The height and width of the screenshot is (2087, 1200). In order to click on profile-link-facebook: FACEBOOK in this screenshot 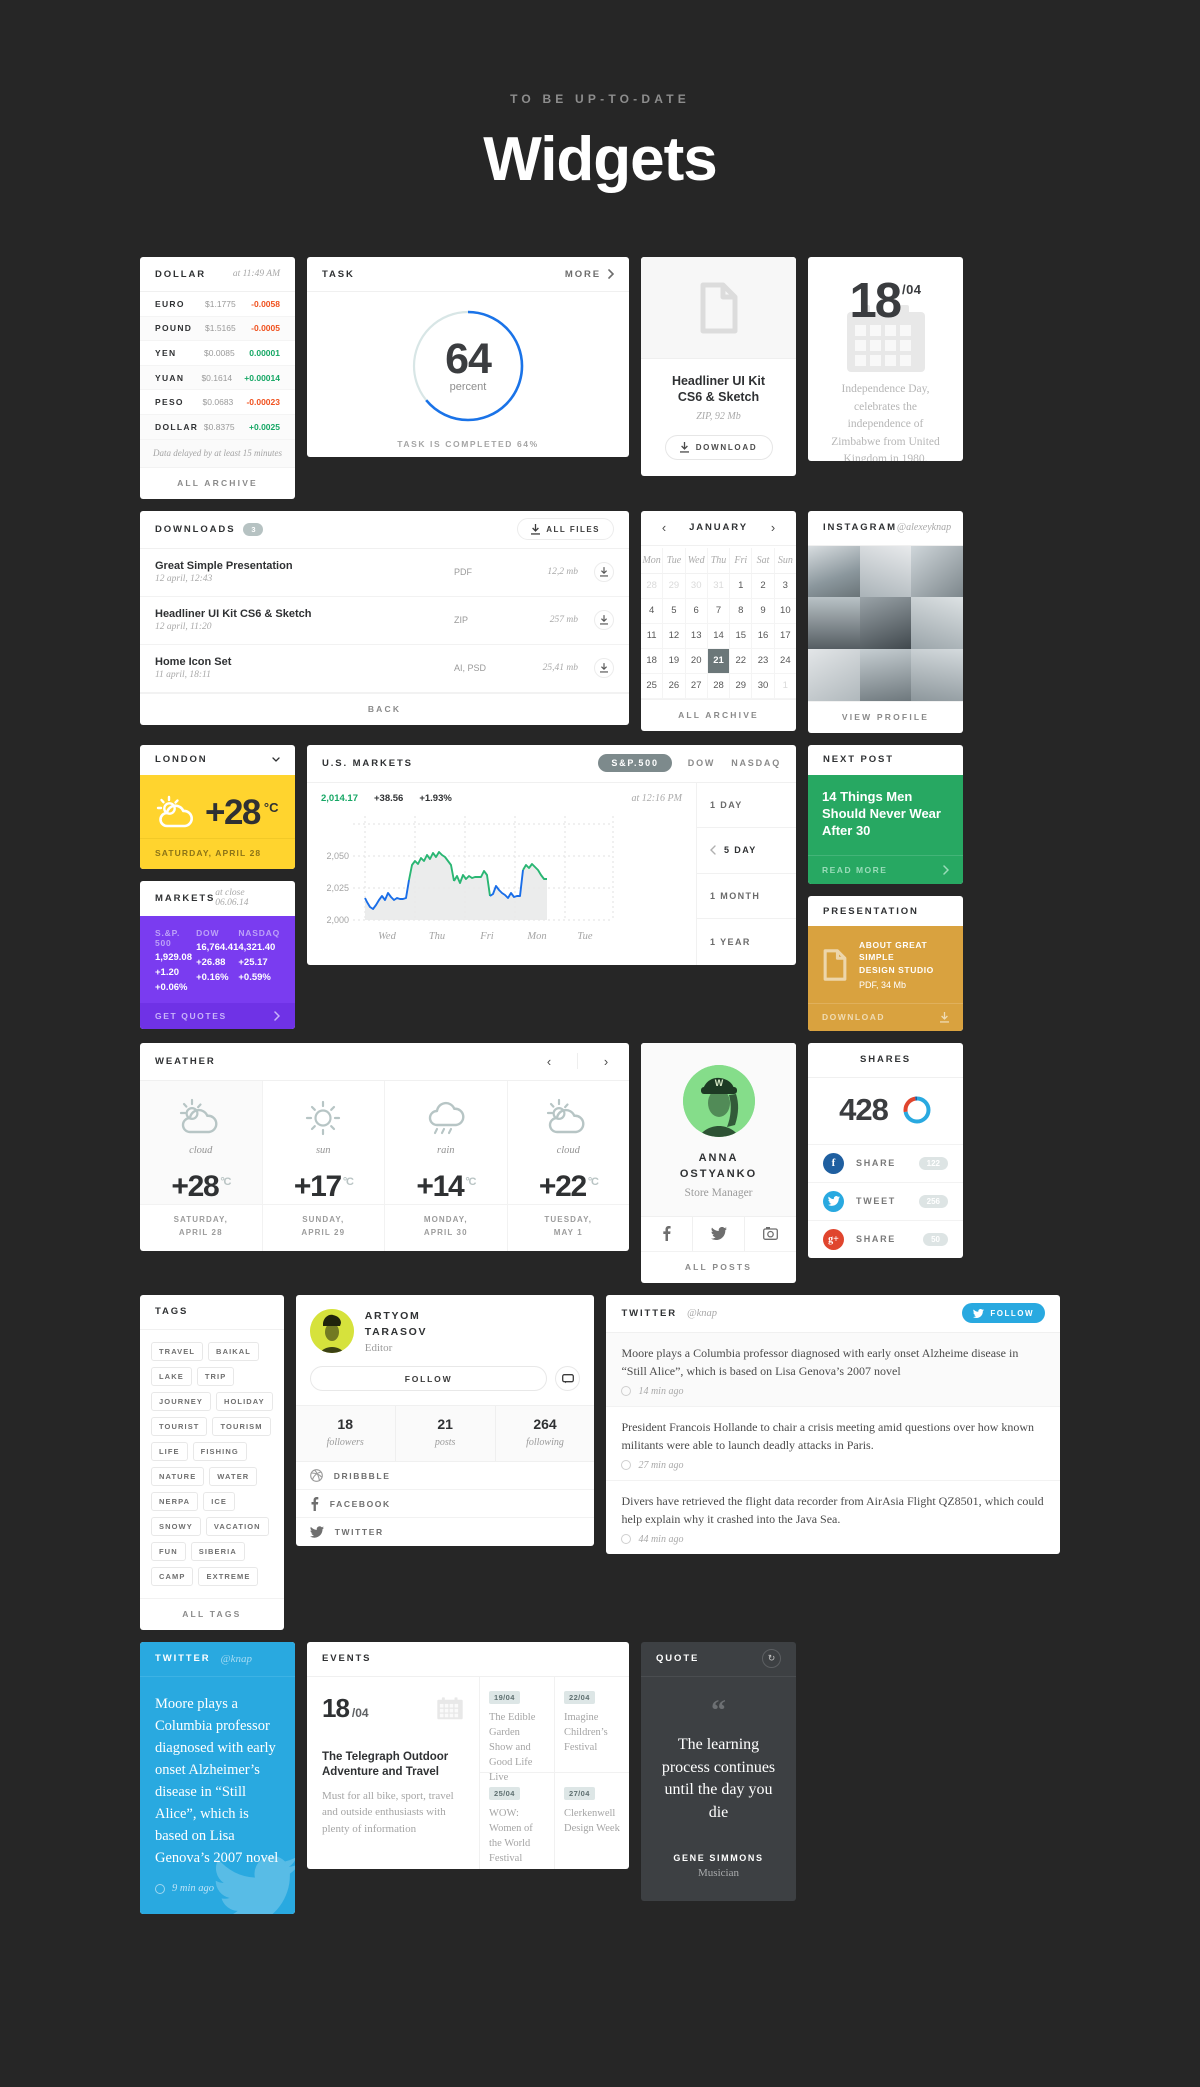, I will do `click(445, 1504)`.